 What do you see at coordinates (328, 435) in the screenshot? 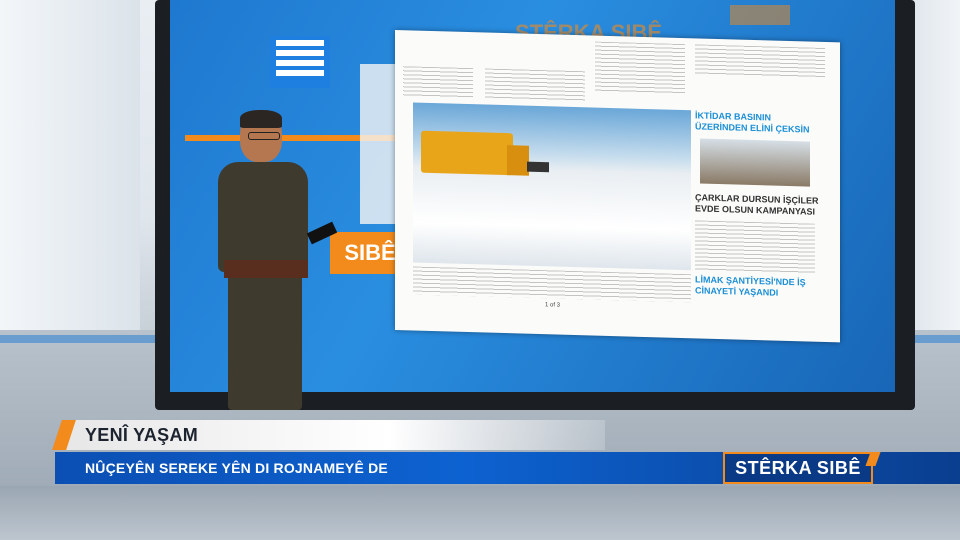
I see `lower-third-title-bar: YENÎ YAŞAM` at bounding box center [328, 435].